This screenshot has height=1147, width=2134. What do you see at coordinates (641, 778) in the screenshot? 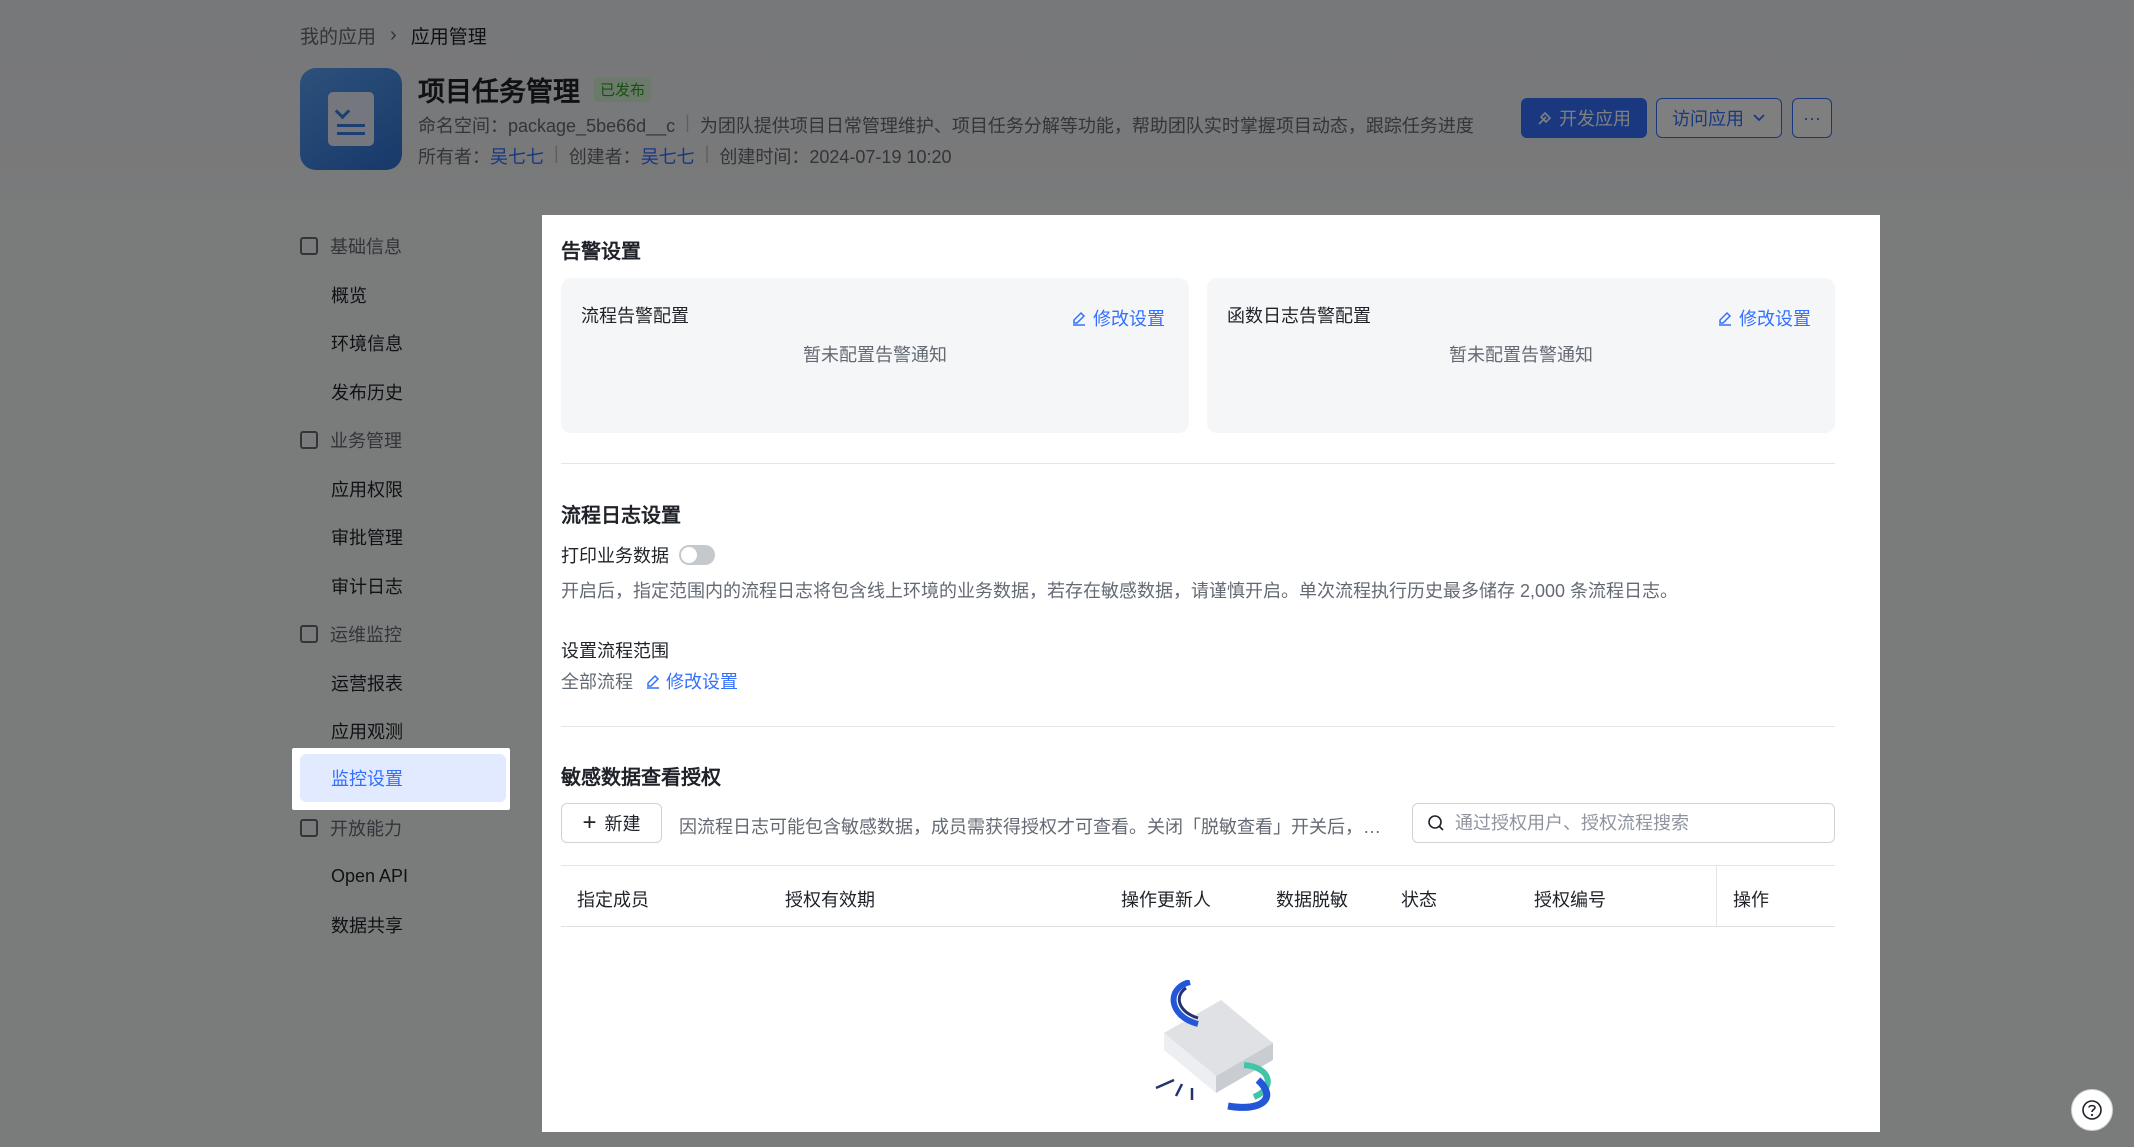
I see `sensitive-data-title: 敏感数据查看授权` at bounding box center [641, 778].